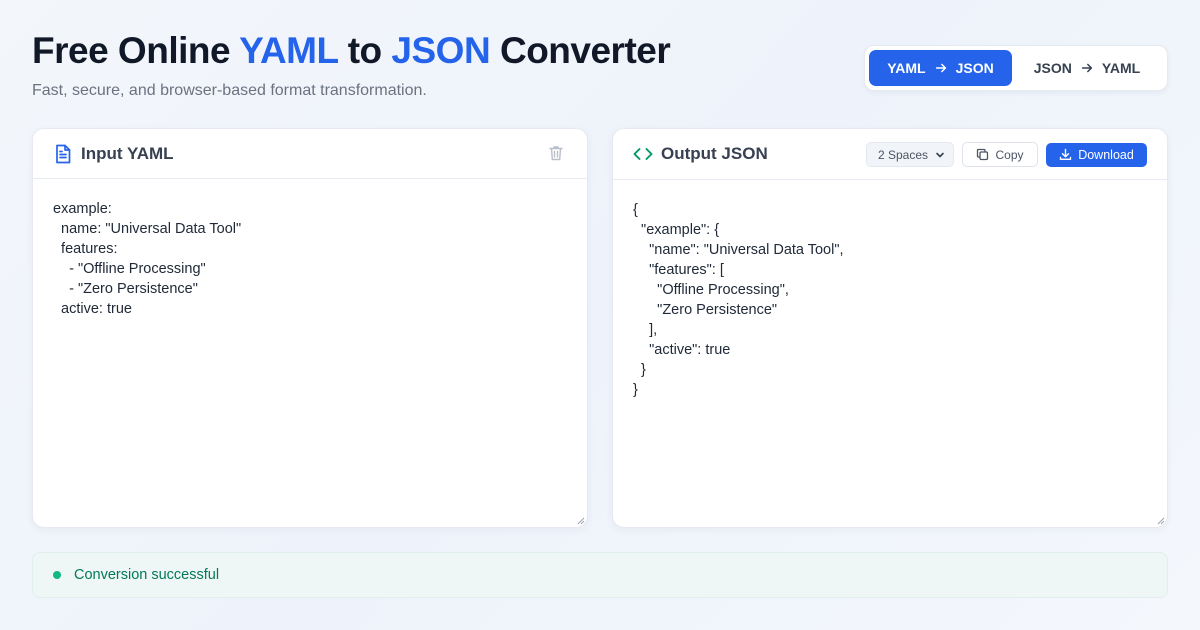 The image size is (1200, 630). What do you see at coordinates (441, 50) in the screenshot?
I see `title-accent-json: JSON` at bounding box center [441, 50].